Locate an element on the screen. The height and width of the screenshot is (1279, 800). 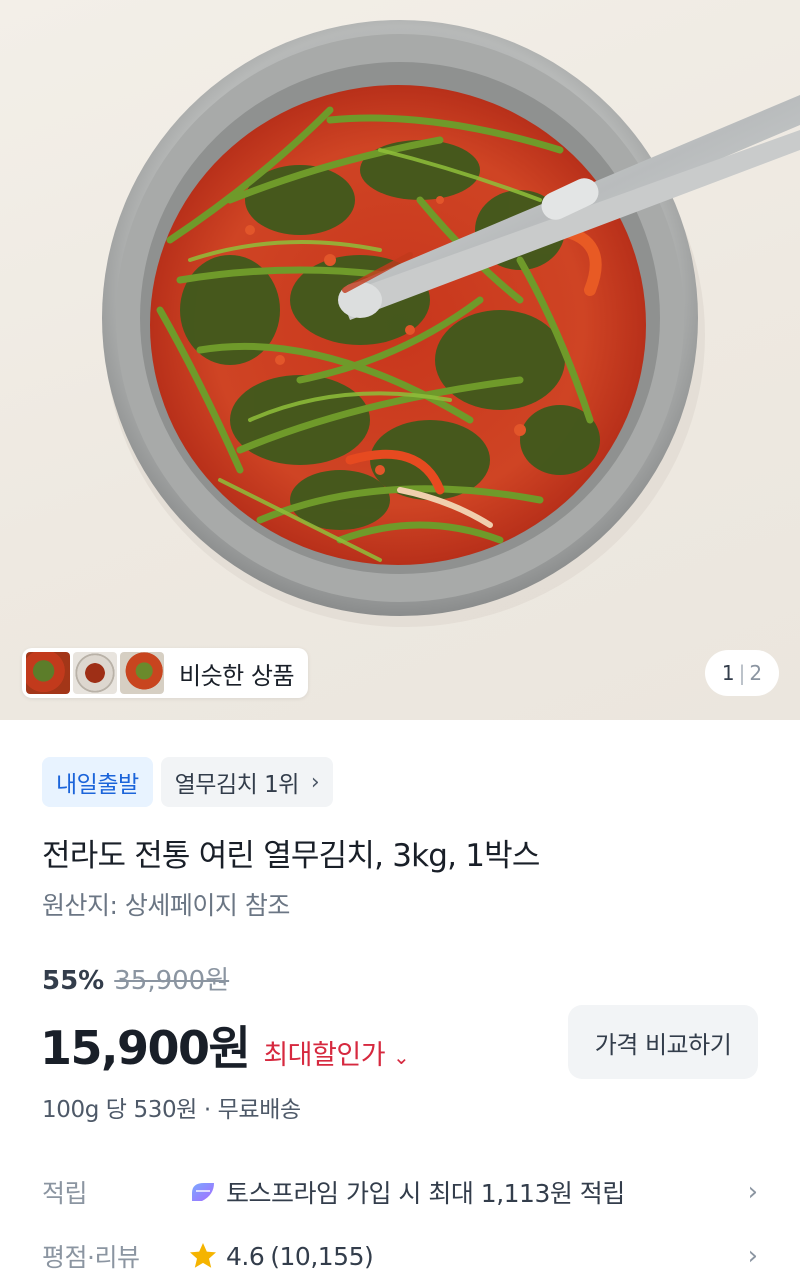
unit-price-shipping: 100g 당 530원 · 무료배송 is located at coordinates (171, 1110).